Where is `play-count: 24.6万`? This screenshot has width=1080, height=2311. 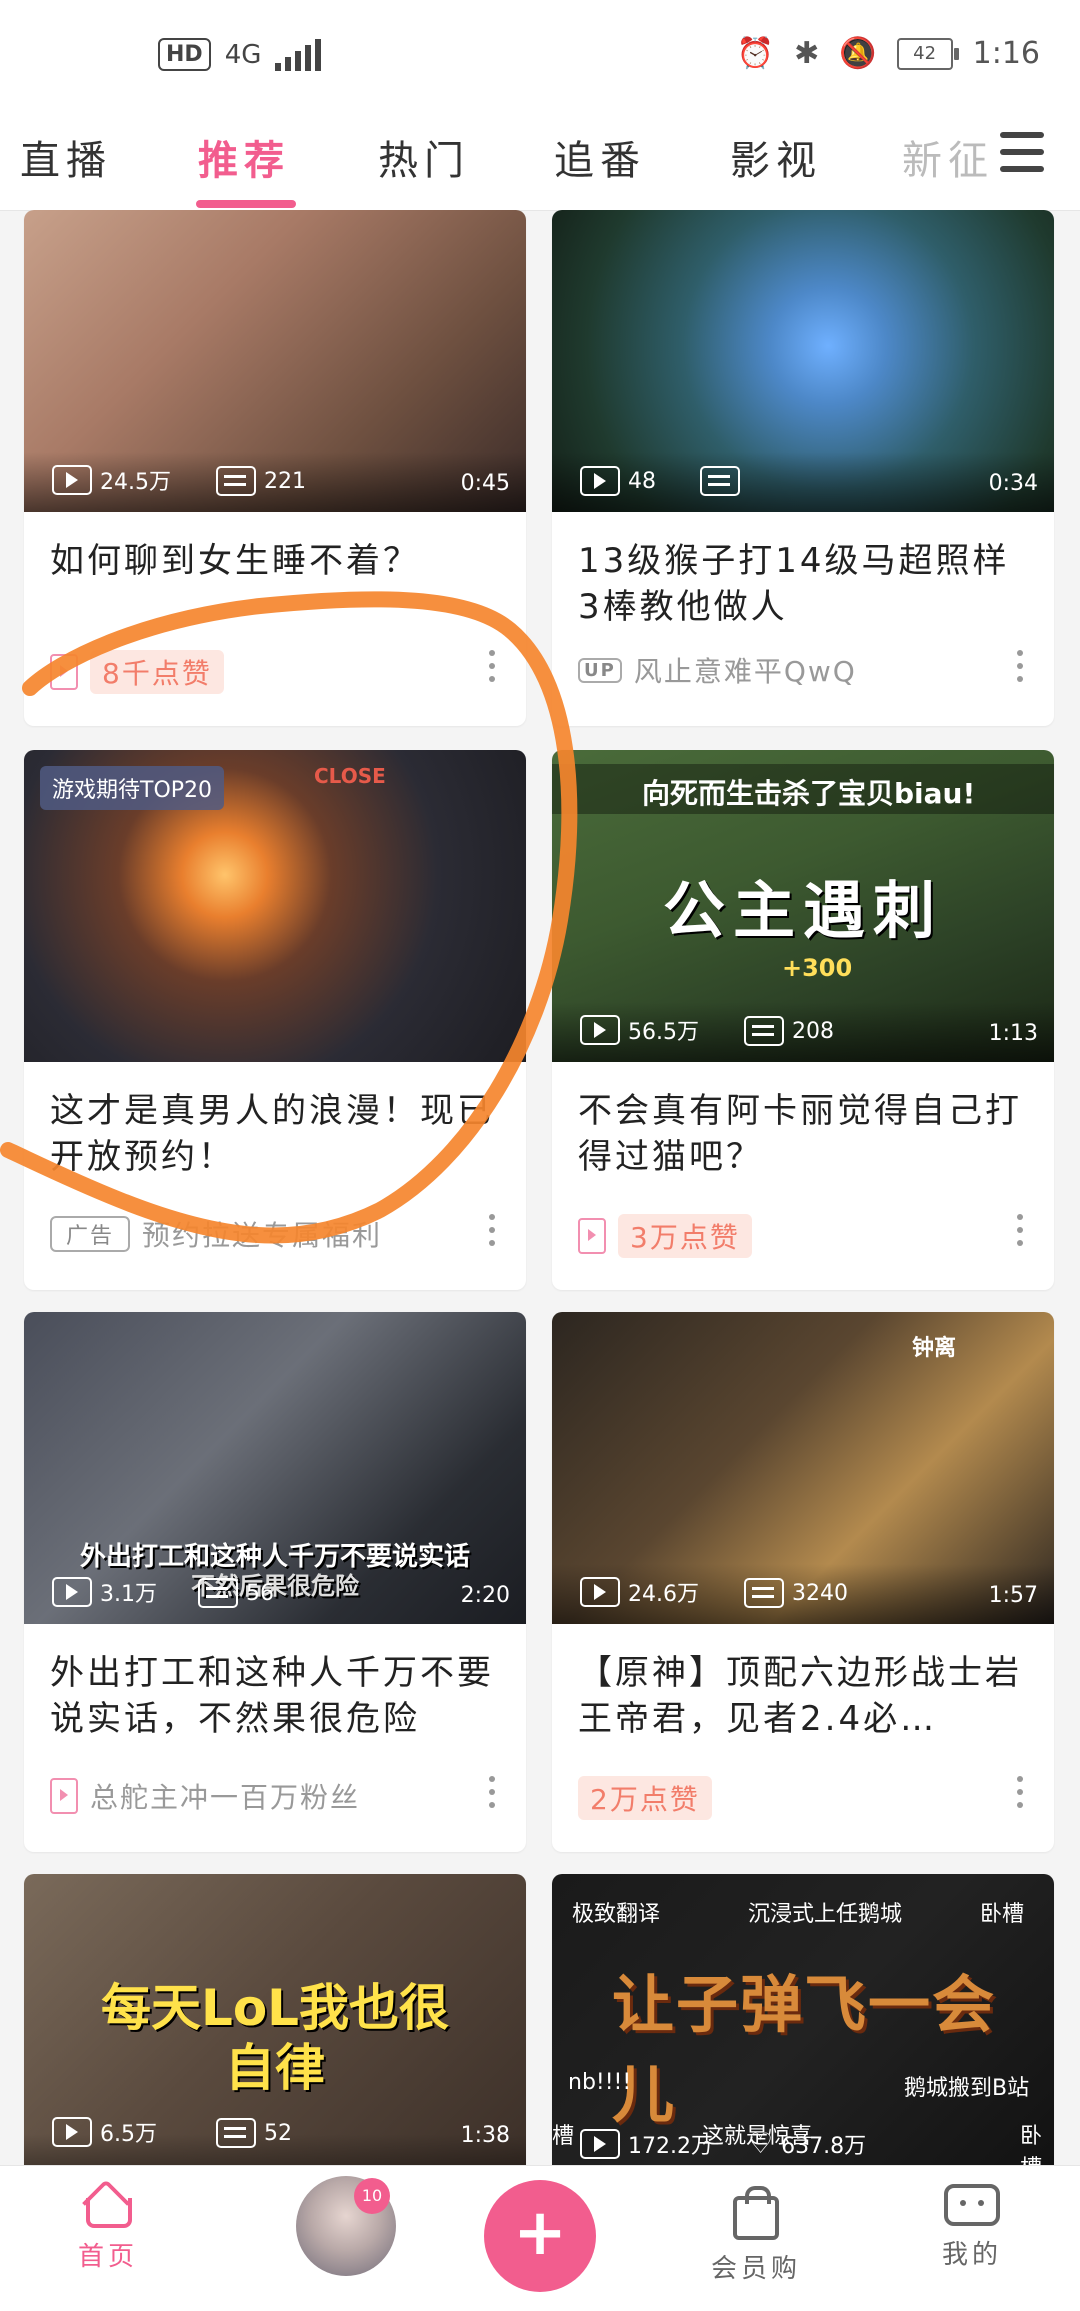
play-count: 24.6万 is located at coordinates (639, 1592).